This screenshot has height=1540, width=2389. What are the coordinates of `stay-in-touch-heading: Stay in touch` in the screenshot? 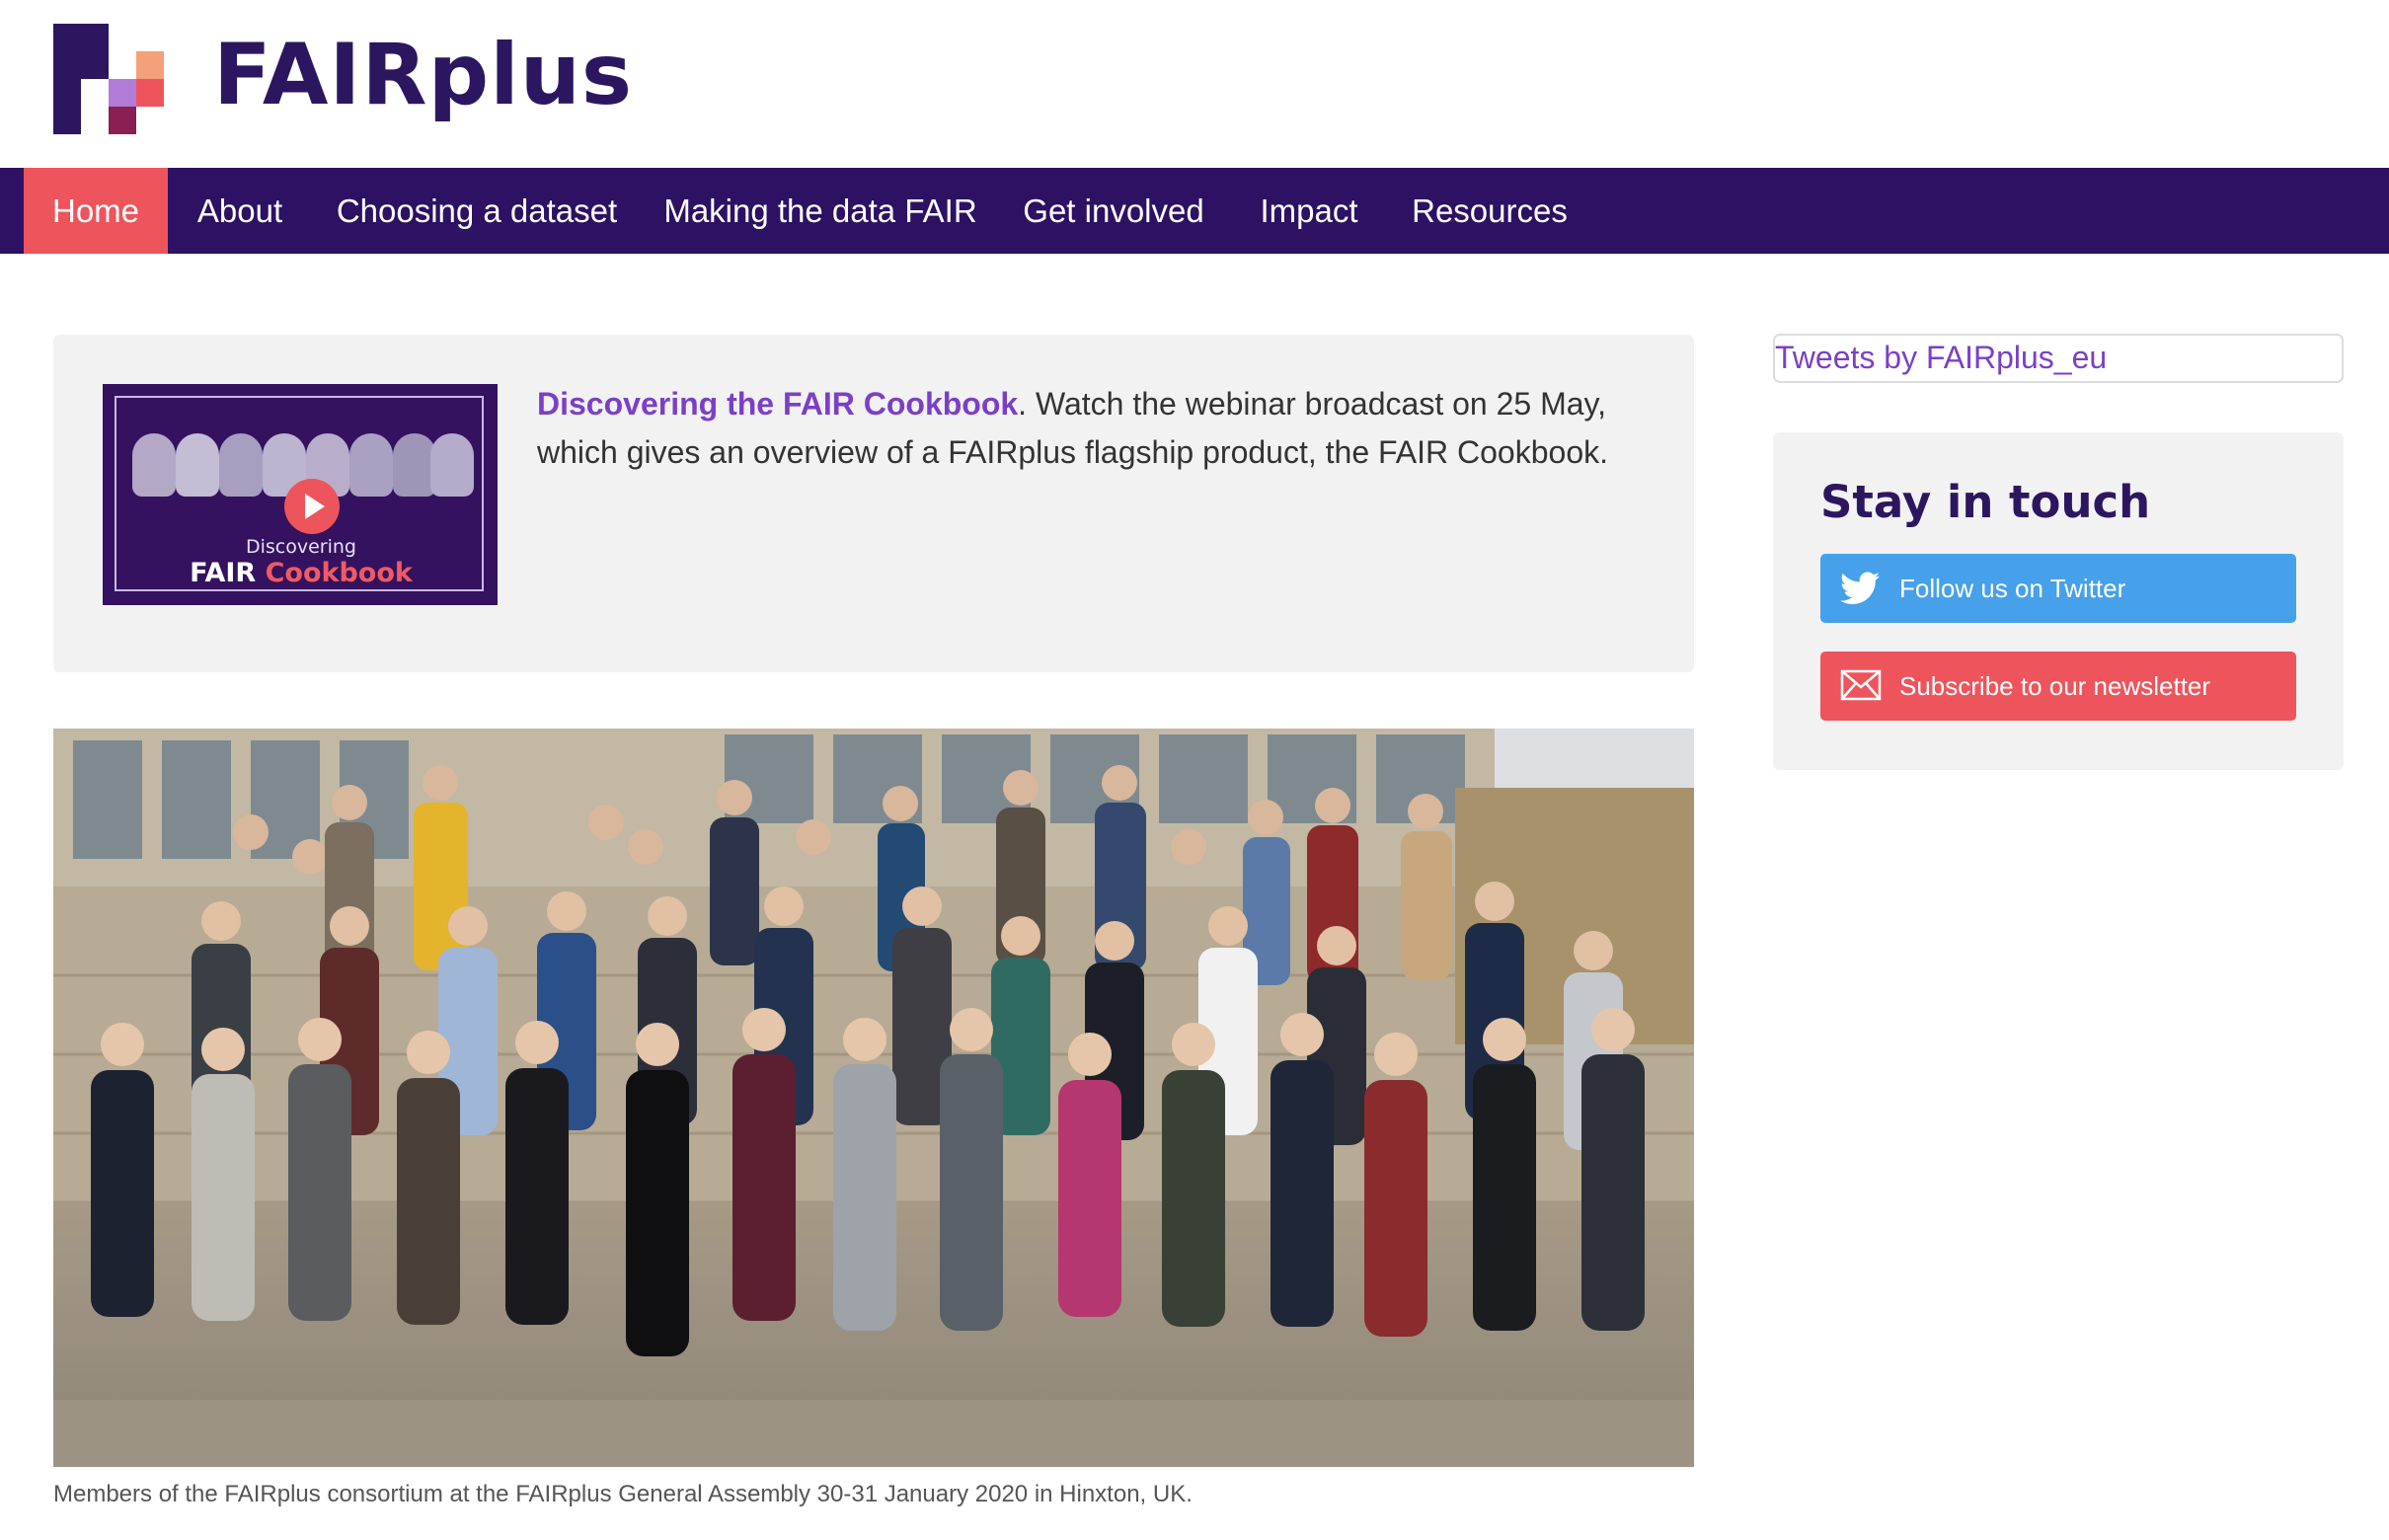 It's located at (1986, 502).